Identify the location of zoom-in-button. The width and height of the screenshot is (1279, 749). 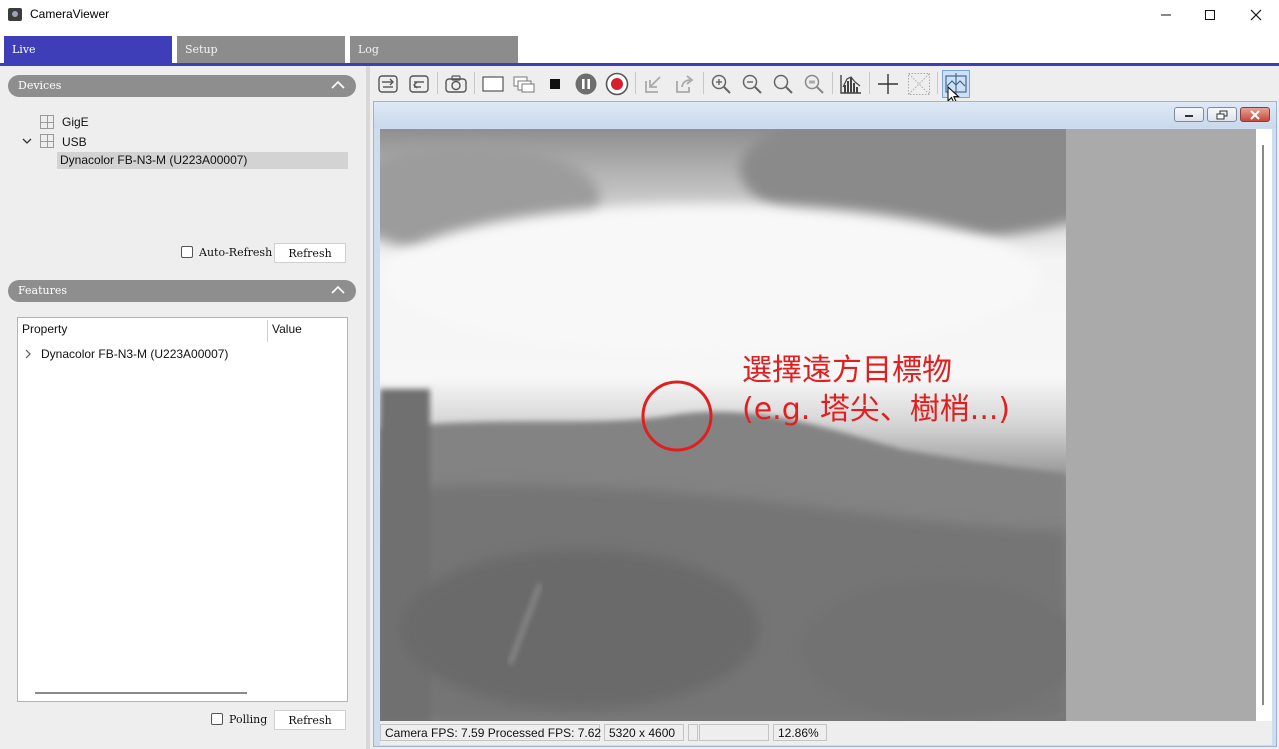
(721, 84).